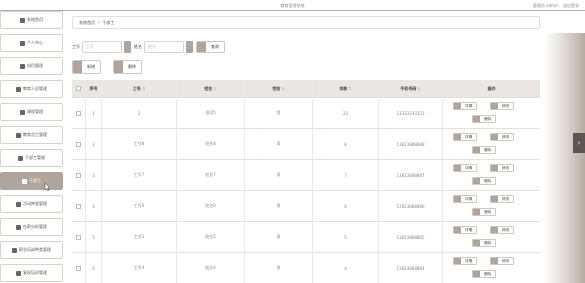 This screenshot has width=585, height=283. Describe the element at coordinates (306, 113) in the screenshot. I see `table-row: 1 3 测试5 男 22 13333333333 详情 修改 删除` at that location.